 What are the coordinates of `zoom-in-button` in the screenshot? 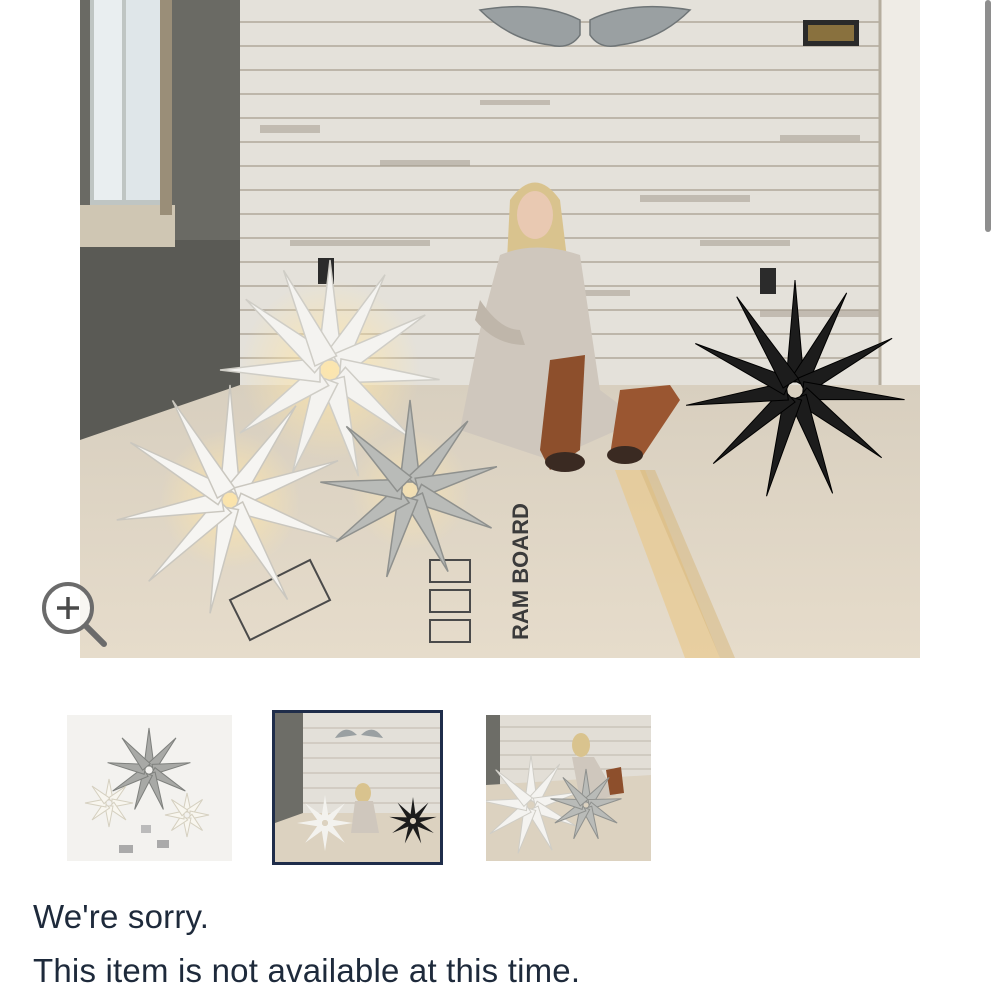 It's located at (75, 615).